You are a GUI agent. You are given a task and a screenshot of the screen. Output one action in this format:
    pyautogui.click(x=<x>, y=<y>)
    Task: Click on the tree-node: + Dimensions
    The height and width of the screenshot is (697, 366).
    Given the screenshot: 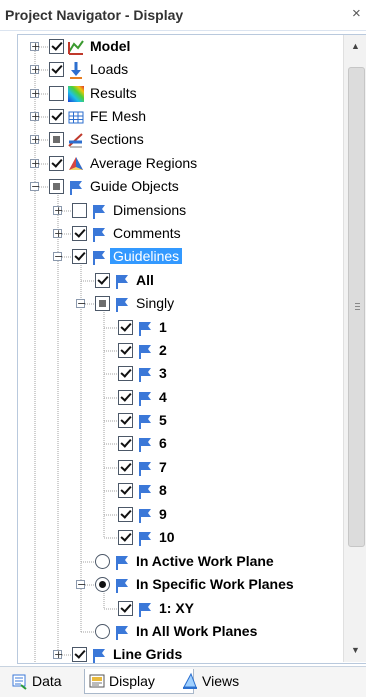 What is the action you would take?
    pyautogui.click(x=170, y=211)
    